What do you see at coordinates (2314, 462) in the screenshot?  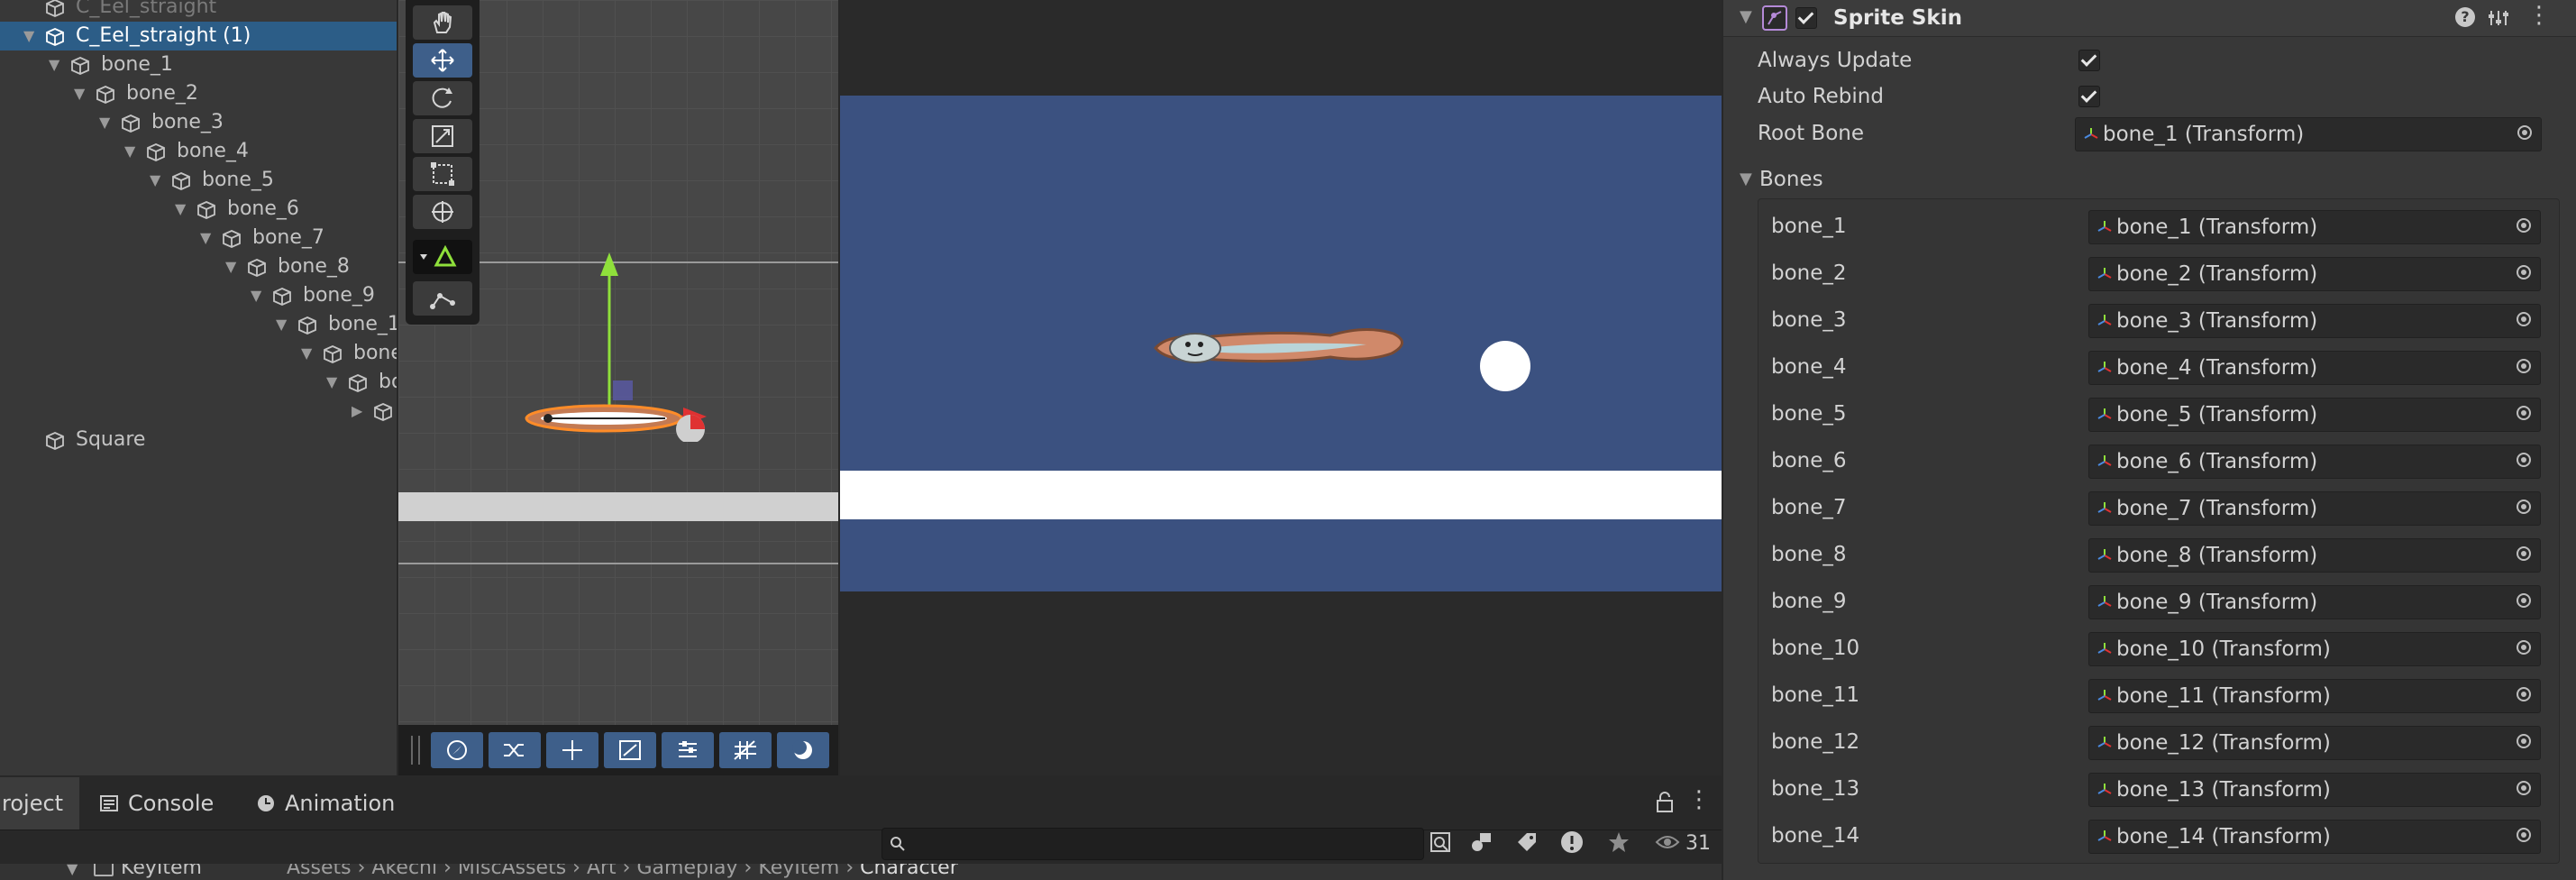 I see `bone-transform-field: bone_6 (Transform)` at bounding box center [2314, 462].